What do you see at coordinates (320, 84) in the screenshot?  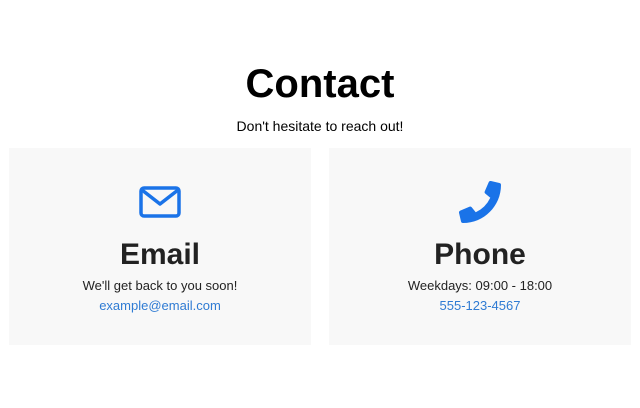 I see `page-title: Contact` at bounding box center [320, 84].